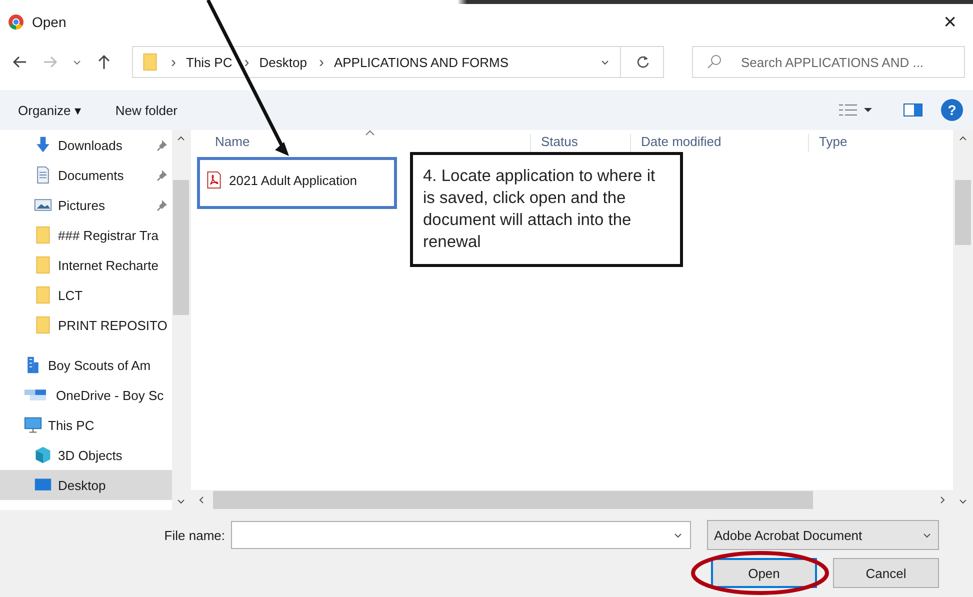  Describe the element at coordinates (86, 205) in the screenshot. I see `sidebar-item: Pictures` at that location.